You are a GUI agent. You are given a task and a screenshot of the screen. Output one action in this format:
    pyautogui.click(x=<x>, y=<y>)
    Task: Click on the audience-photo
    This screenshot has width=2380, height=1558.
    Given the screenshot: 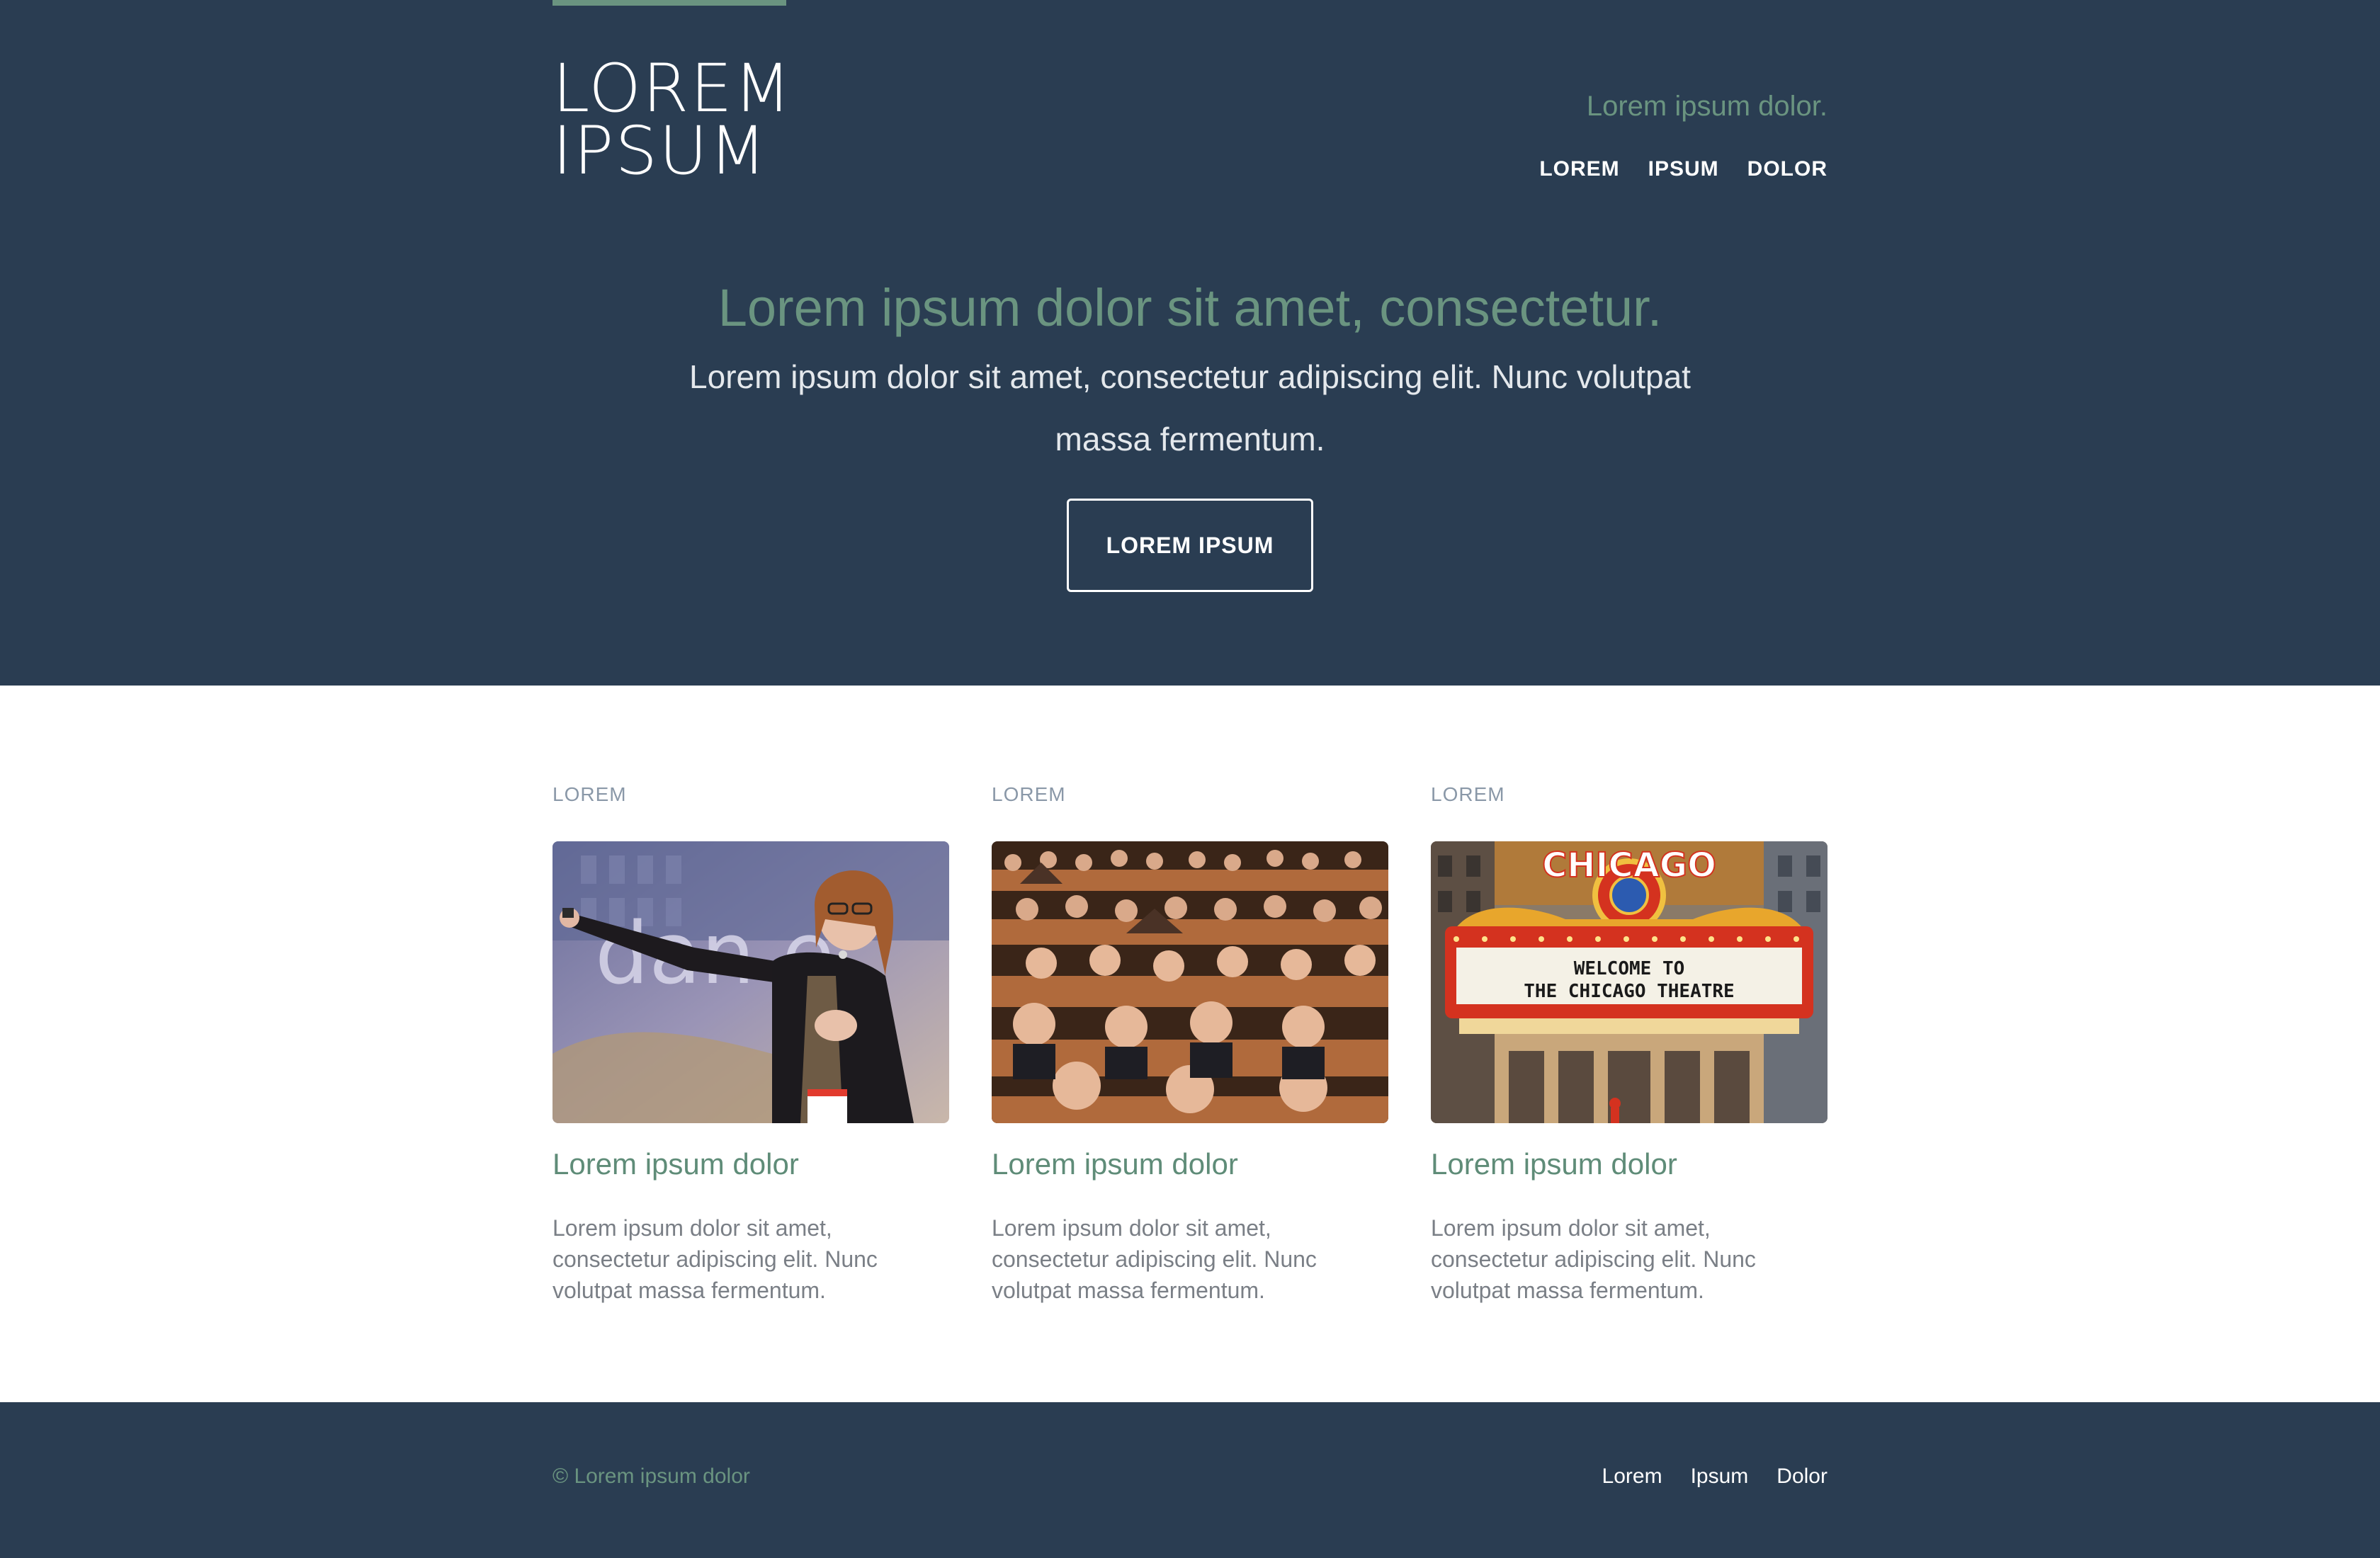 What is the action you would take?
    pyautogui.click(x=1190, y=982)
    